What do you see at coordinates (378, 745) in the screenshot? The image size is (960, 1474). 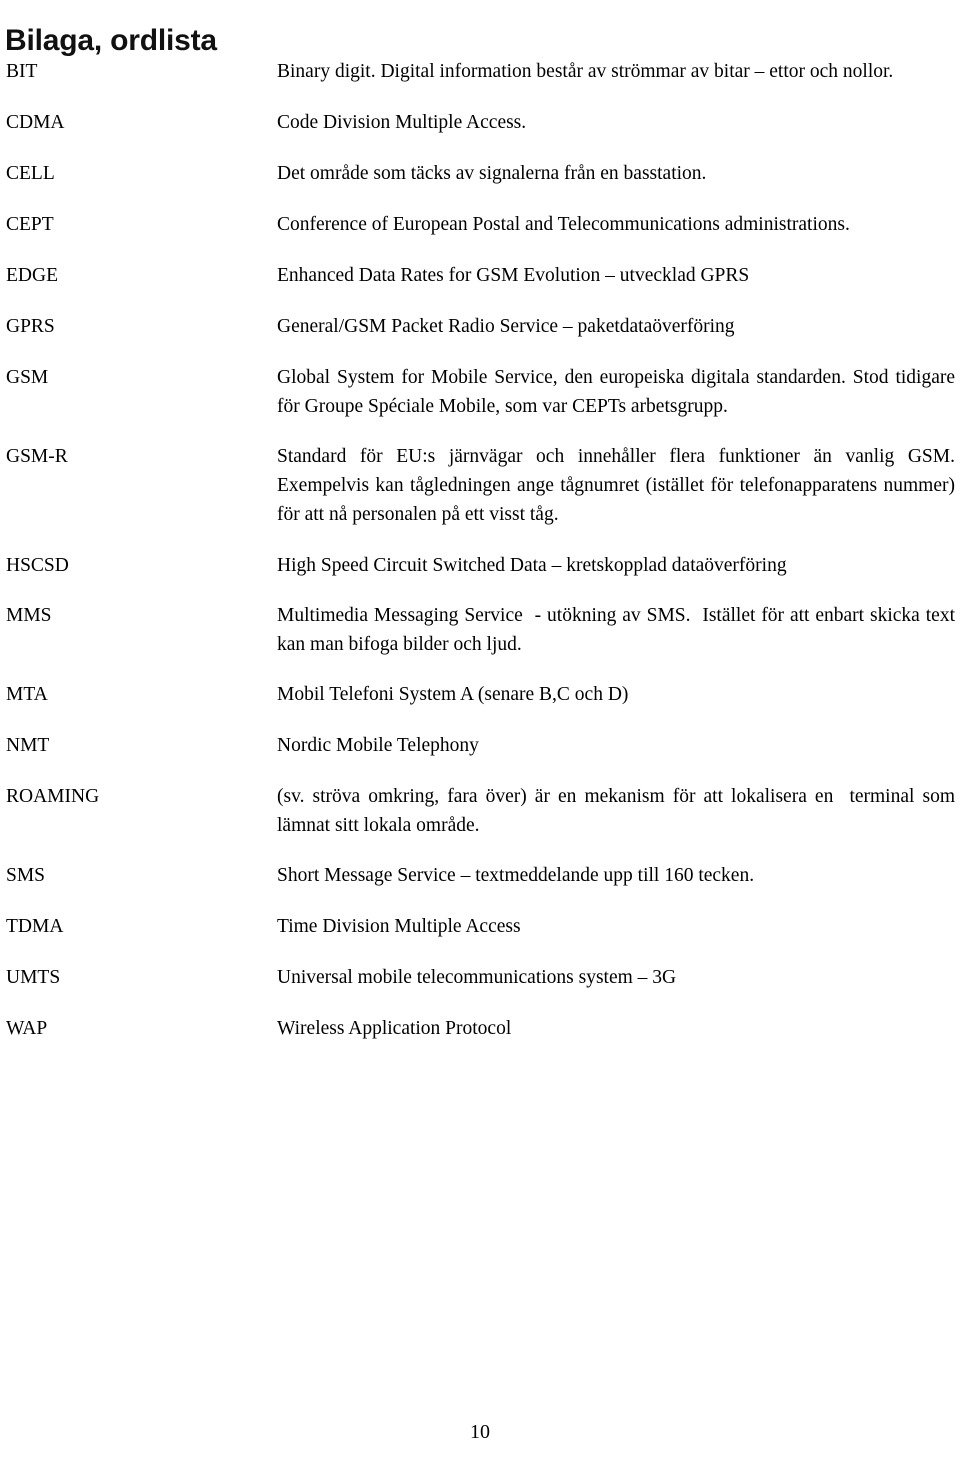 I see `glossary-definition: Nordic Mobile Telephony` at bounding box center [378, 745].